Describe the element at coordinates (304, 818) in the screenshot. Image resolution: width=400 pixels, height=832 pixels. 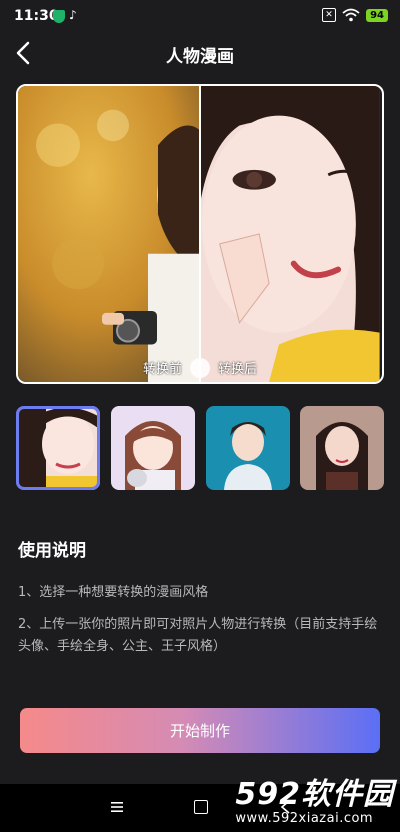
I see `watermark-url: www.592xiazai.com` at that location.